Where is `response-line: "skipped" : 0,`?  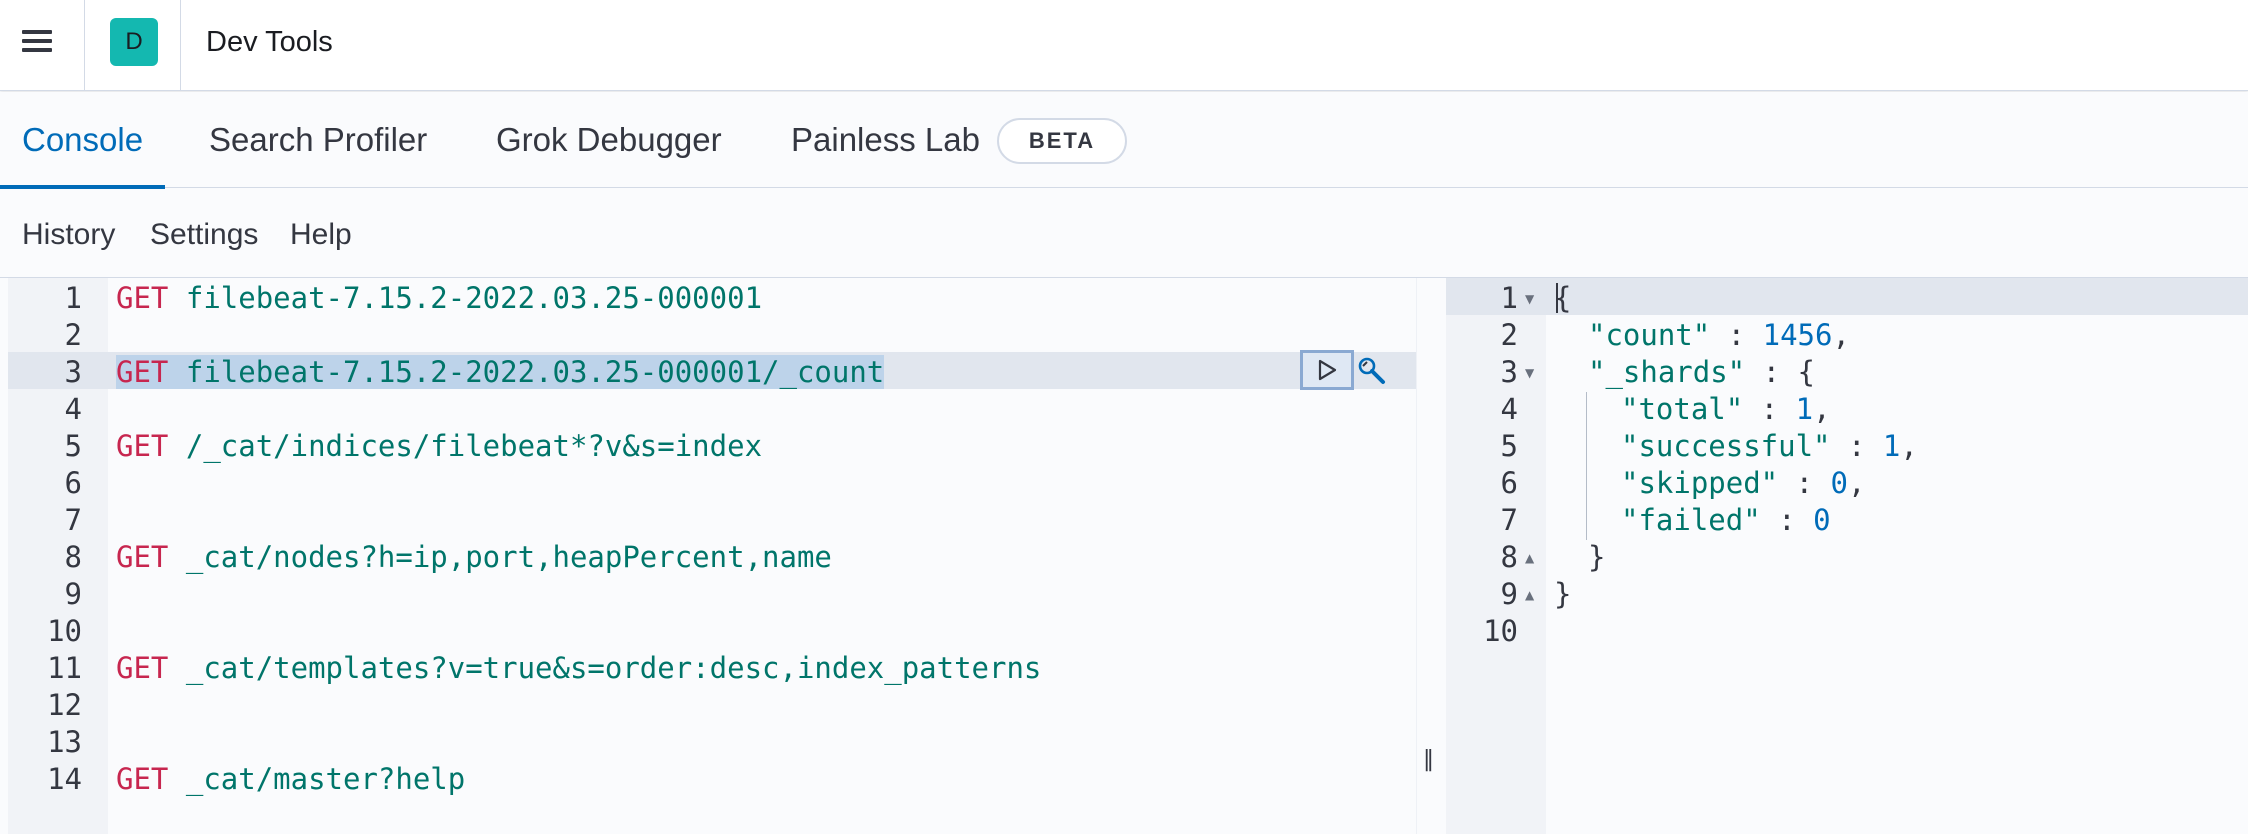 response-line: "skipped" : 0, is located at coordinates (1743, 483).